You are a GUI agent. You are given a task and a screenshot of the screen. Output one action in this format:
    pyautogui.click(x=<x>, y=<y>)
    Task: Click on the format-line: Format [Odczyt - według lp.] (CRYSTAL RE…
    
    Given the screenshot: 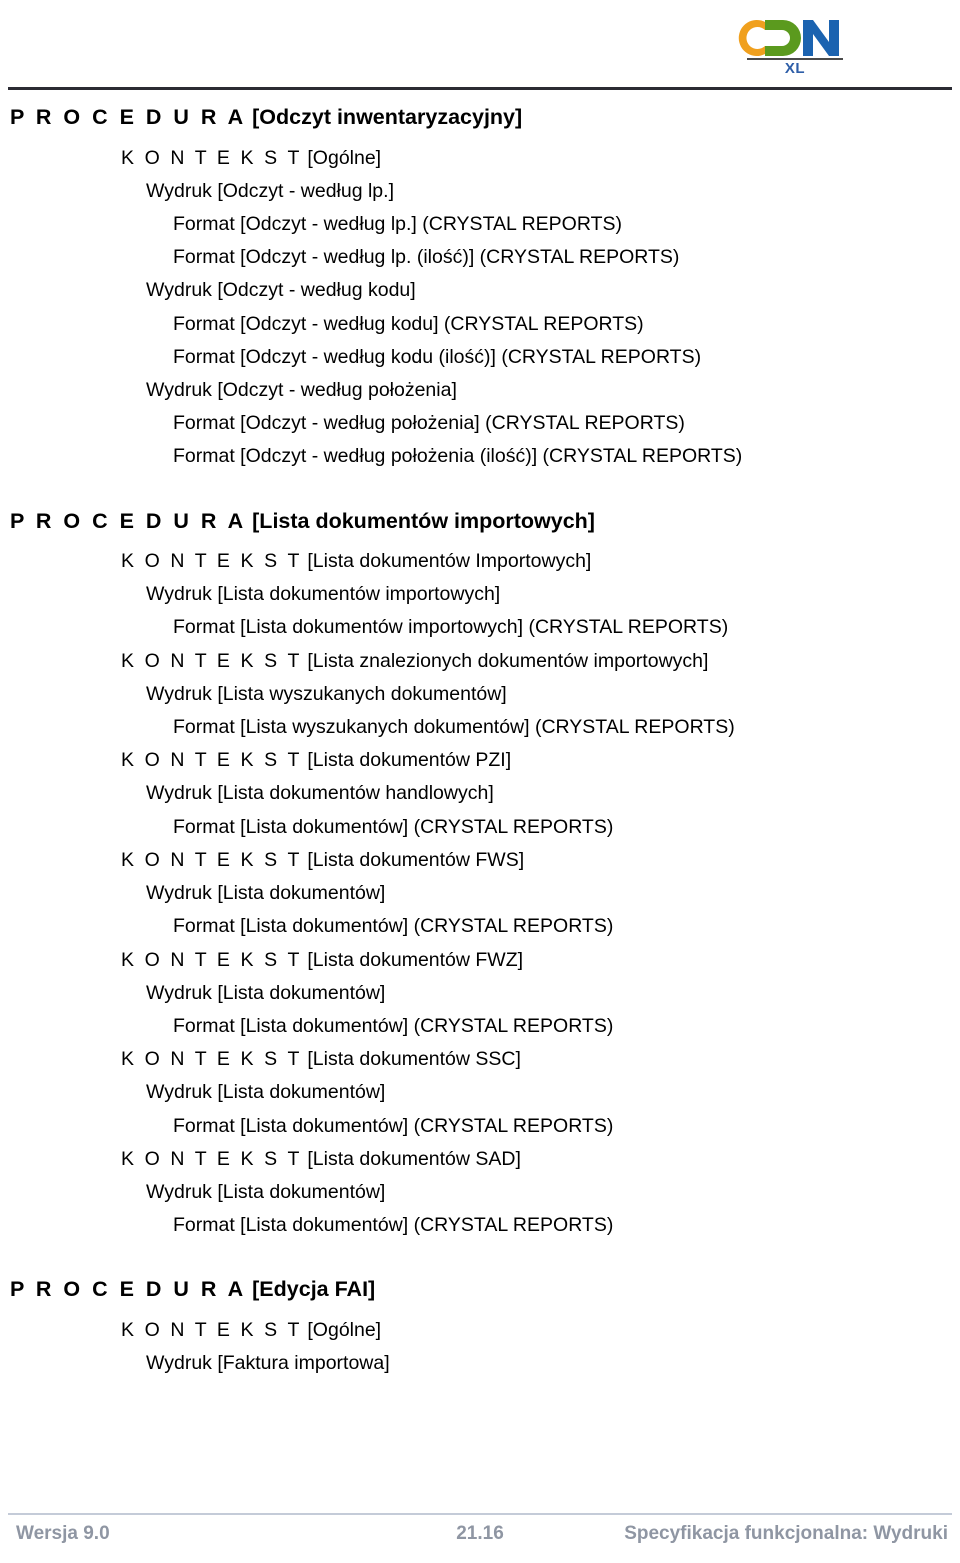 What is the action you would take?
    pyautogui.click(x=566, y=224)
    